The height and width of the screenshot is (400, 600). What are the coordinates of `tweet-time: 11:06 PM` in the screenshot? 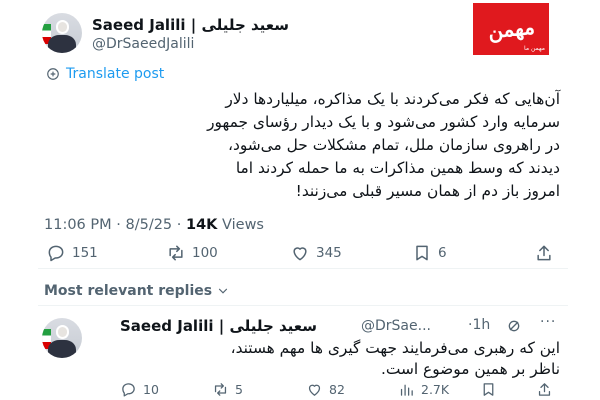 It's located at (78, 225).